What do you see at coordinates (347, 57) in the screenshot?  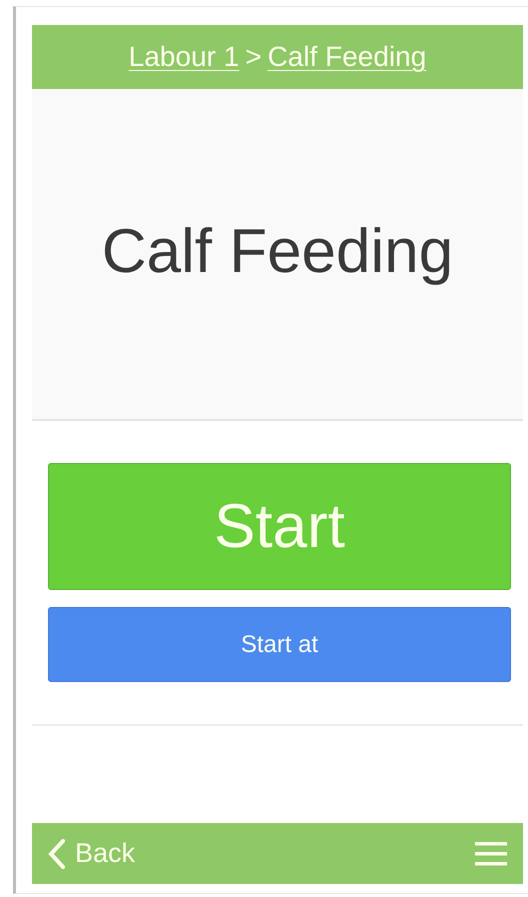 I see `breadcrumb-link: Calf Feeding` at bounding box center [347, 57].